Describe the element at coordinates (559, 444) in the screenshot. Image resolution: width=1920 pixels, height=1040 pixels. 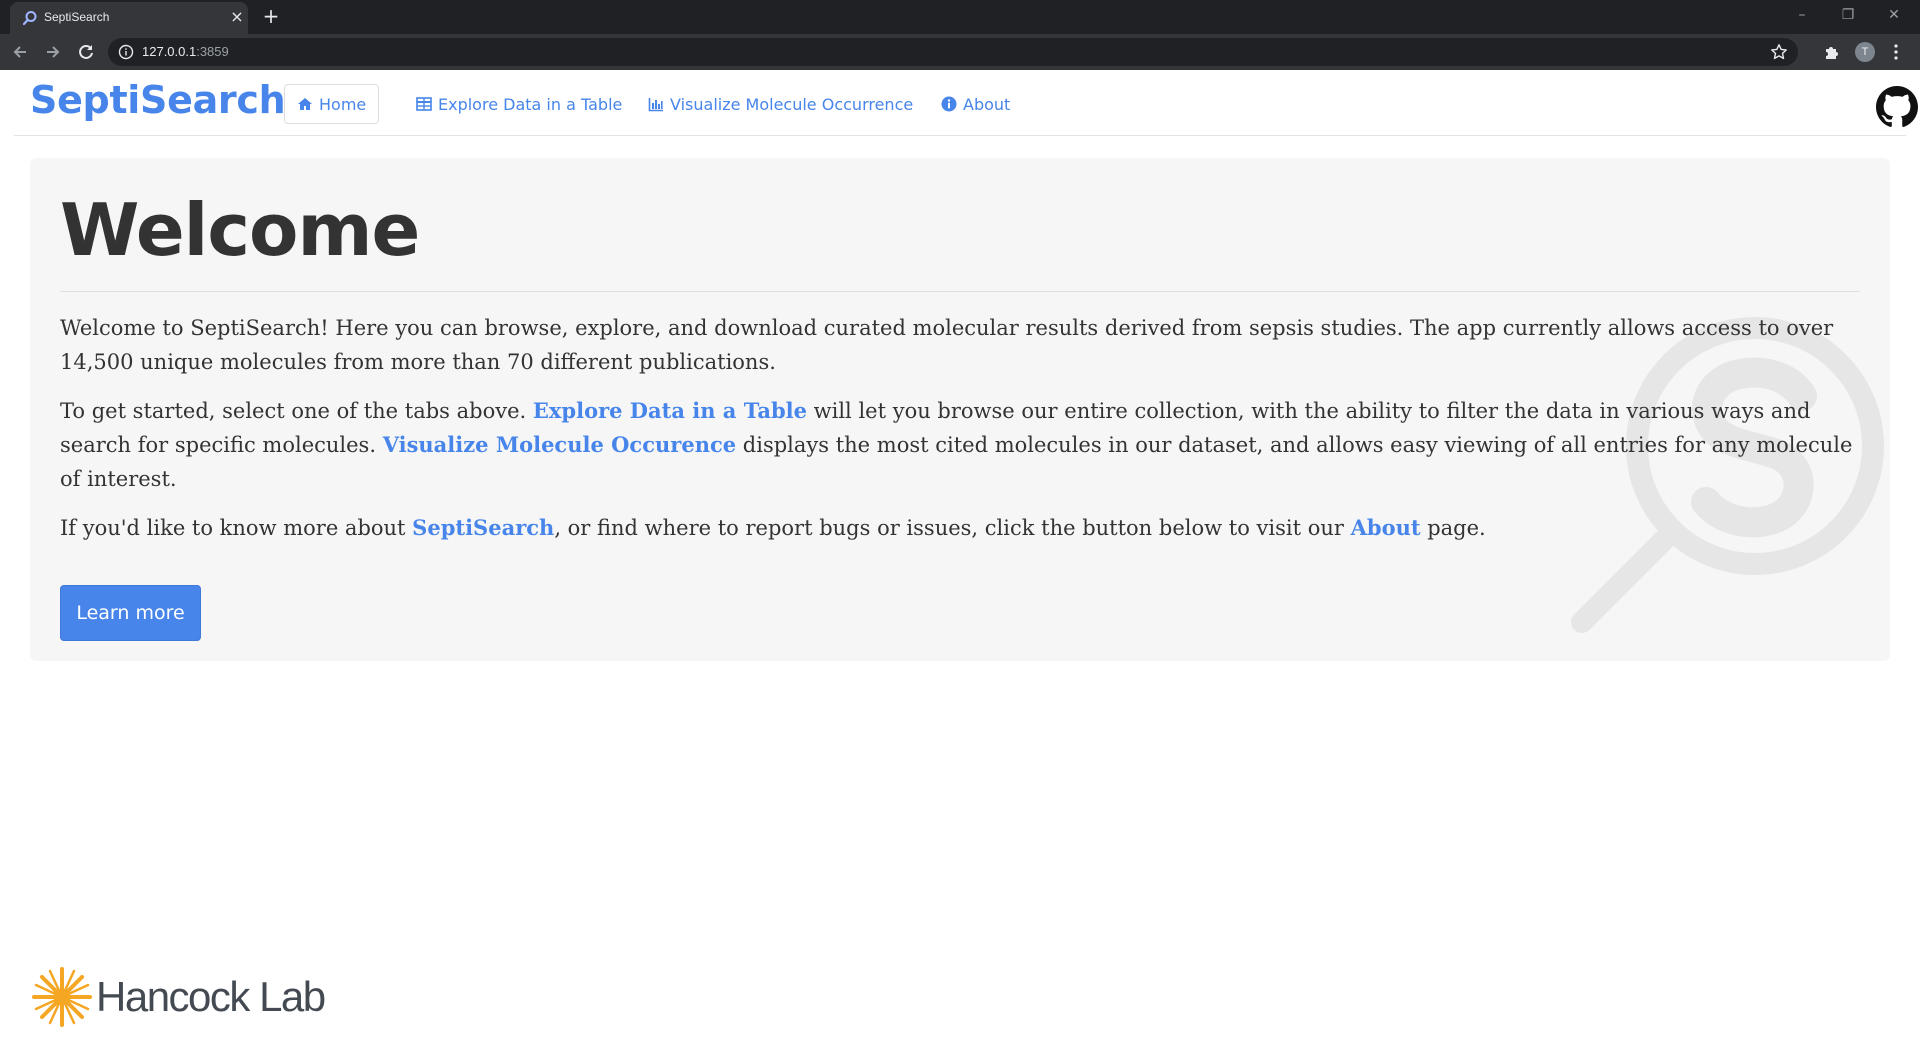
I see `visualize-occurrence-link: Visualize Molecule Occurence` at that location.